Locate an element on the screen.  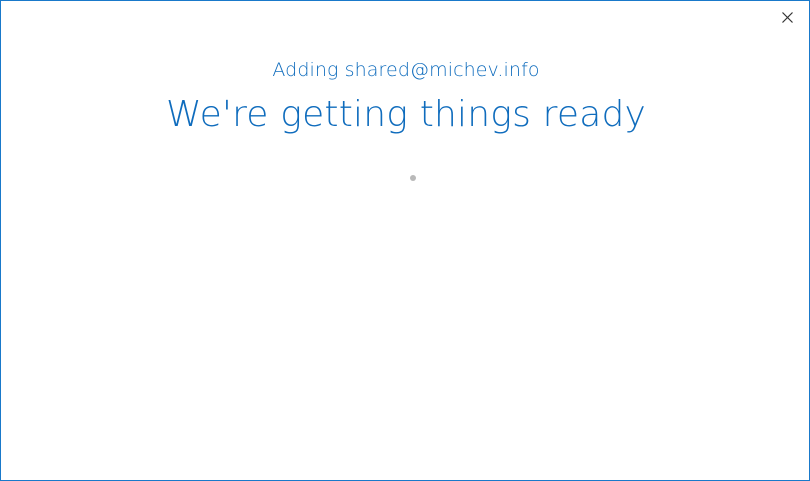
close-icon is located at coordinates (787, 17).